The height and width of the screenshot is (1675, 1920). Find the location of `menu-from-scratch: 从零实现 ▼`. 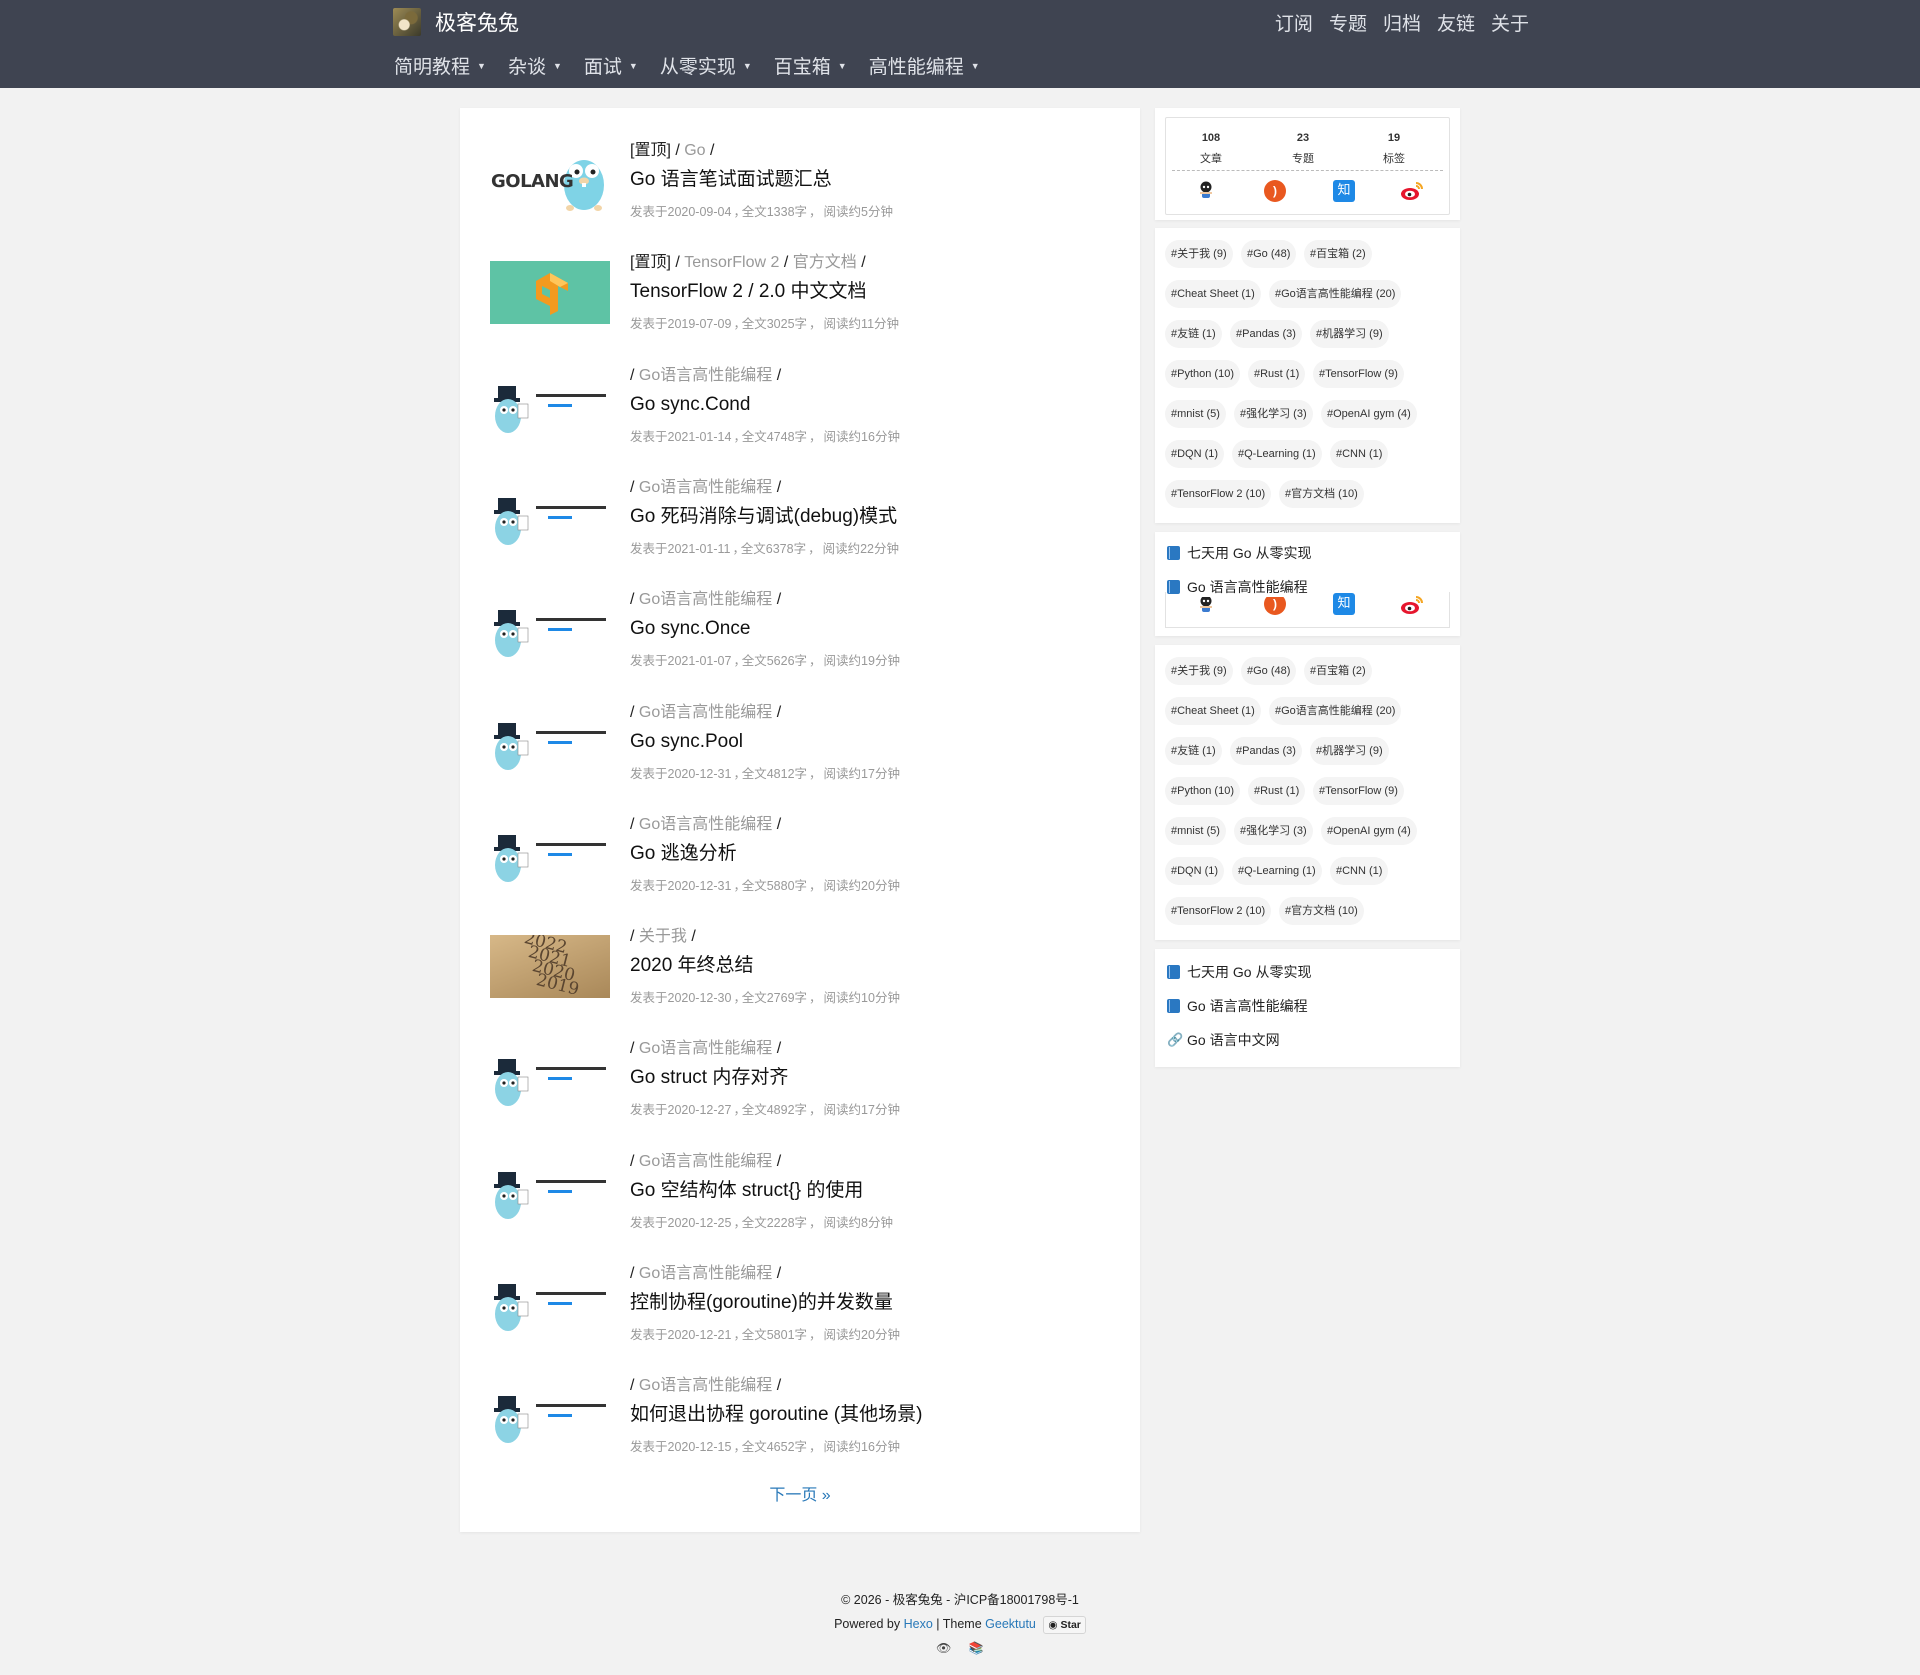

menu-from-scratch: 从零实现 ▼ is located at coordinates (706, 65).